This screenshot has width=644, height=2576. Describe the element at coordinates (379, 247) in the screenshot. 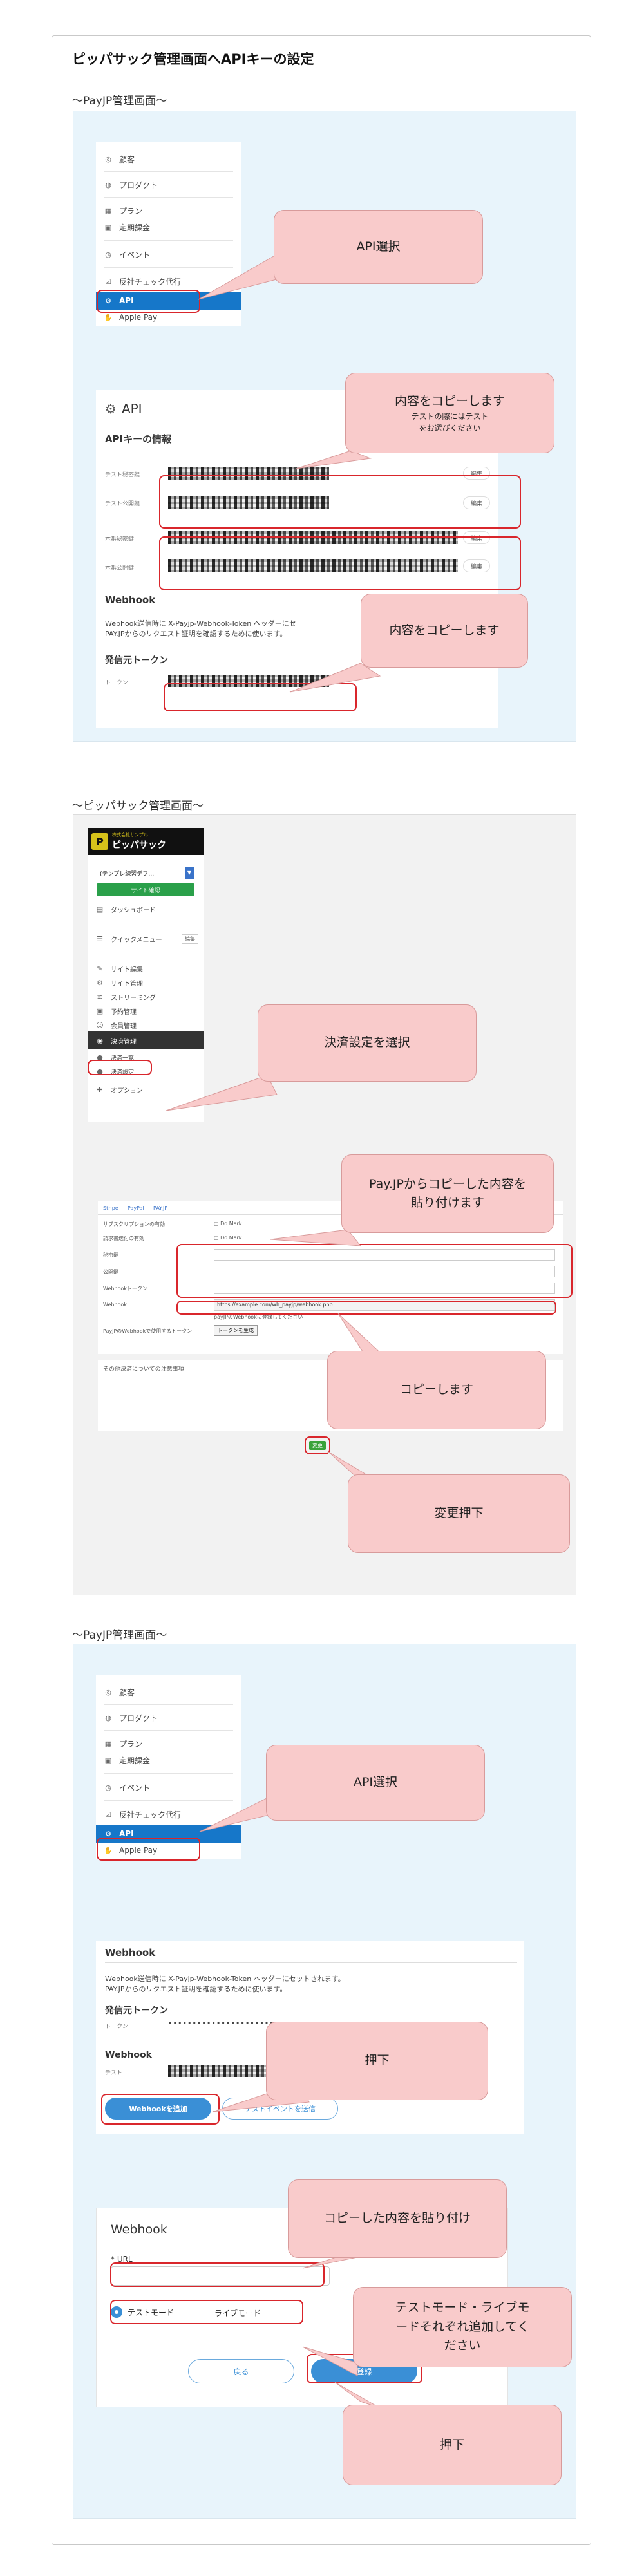

I see `bubble-api-select-1: API選択` at that location.